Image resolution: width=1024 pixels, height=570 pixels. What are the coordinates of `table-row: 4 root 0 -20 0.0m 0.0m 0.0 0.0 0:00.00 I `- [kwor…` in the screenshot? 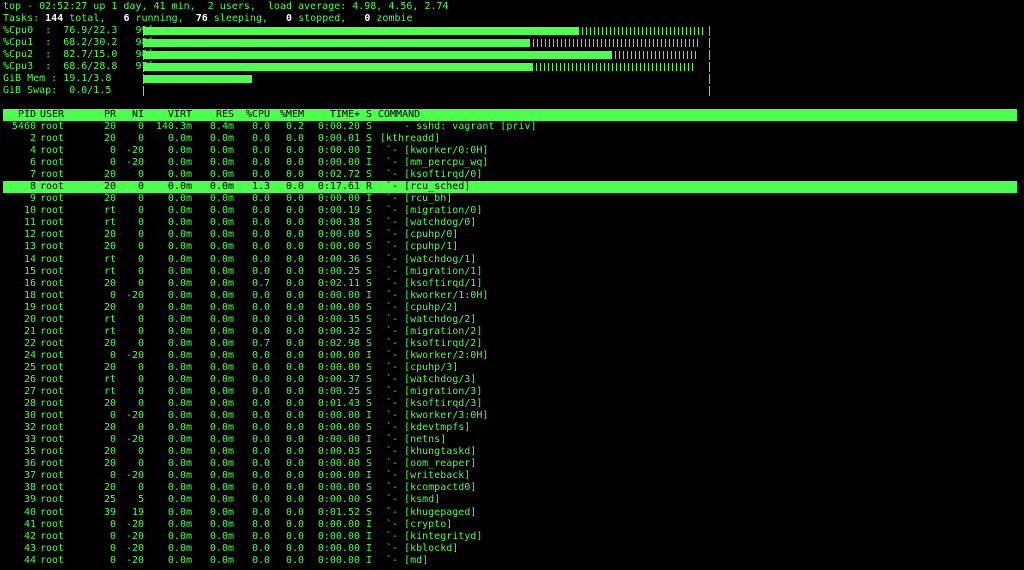 It's located at (510, 151).